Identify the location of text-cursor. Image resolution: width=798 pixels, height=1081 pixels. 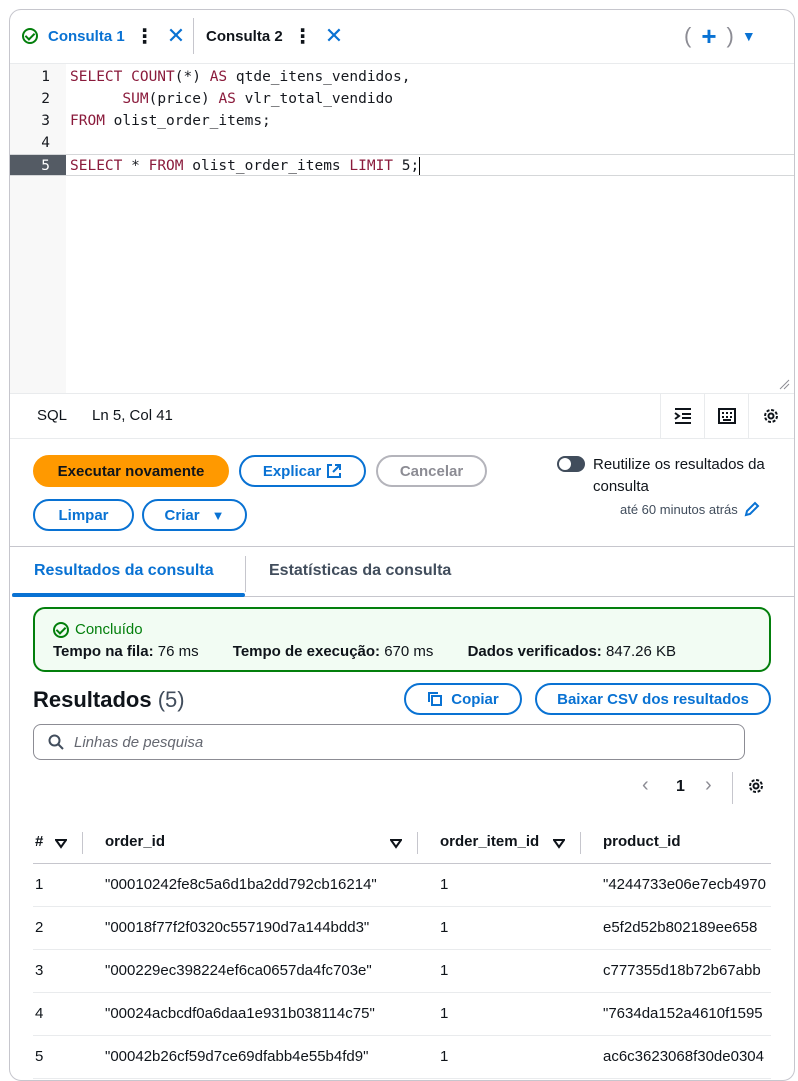
(420, 166).